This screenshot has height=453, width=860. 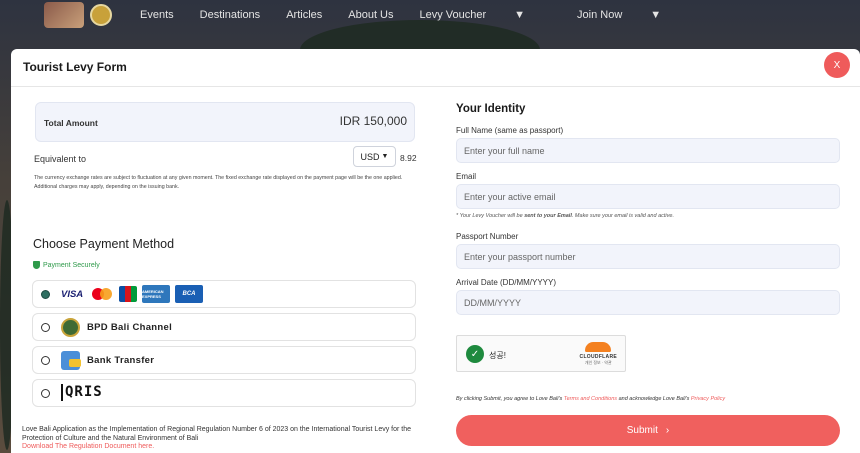 I want to click on email-input, so click(x=648, y=196).